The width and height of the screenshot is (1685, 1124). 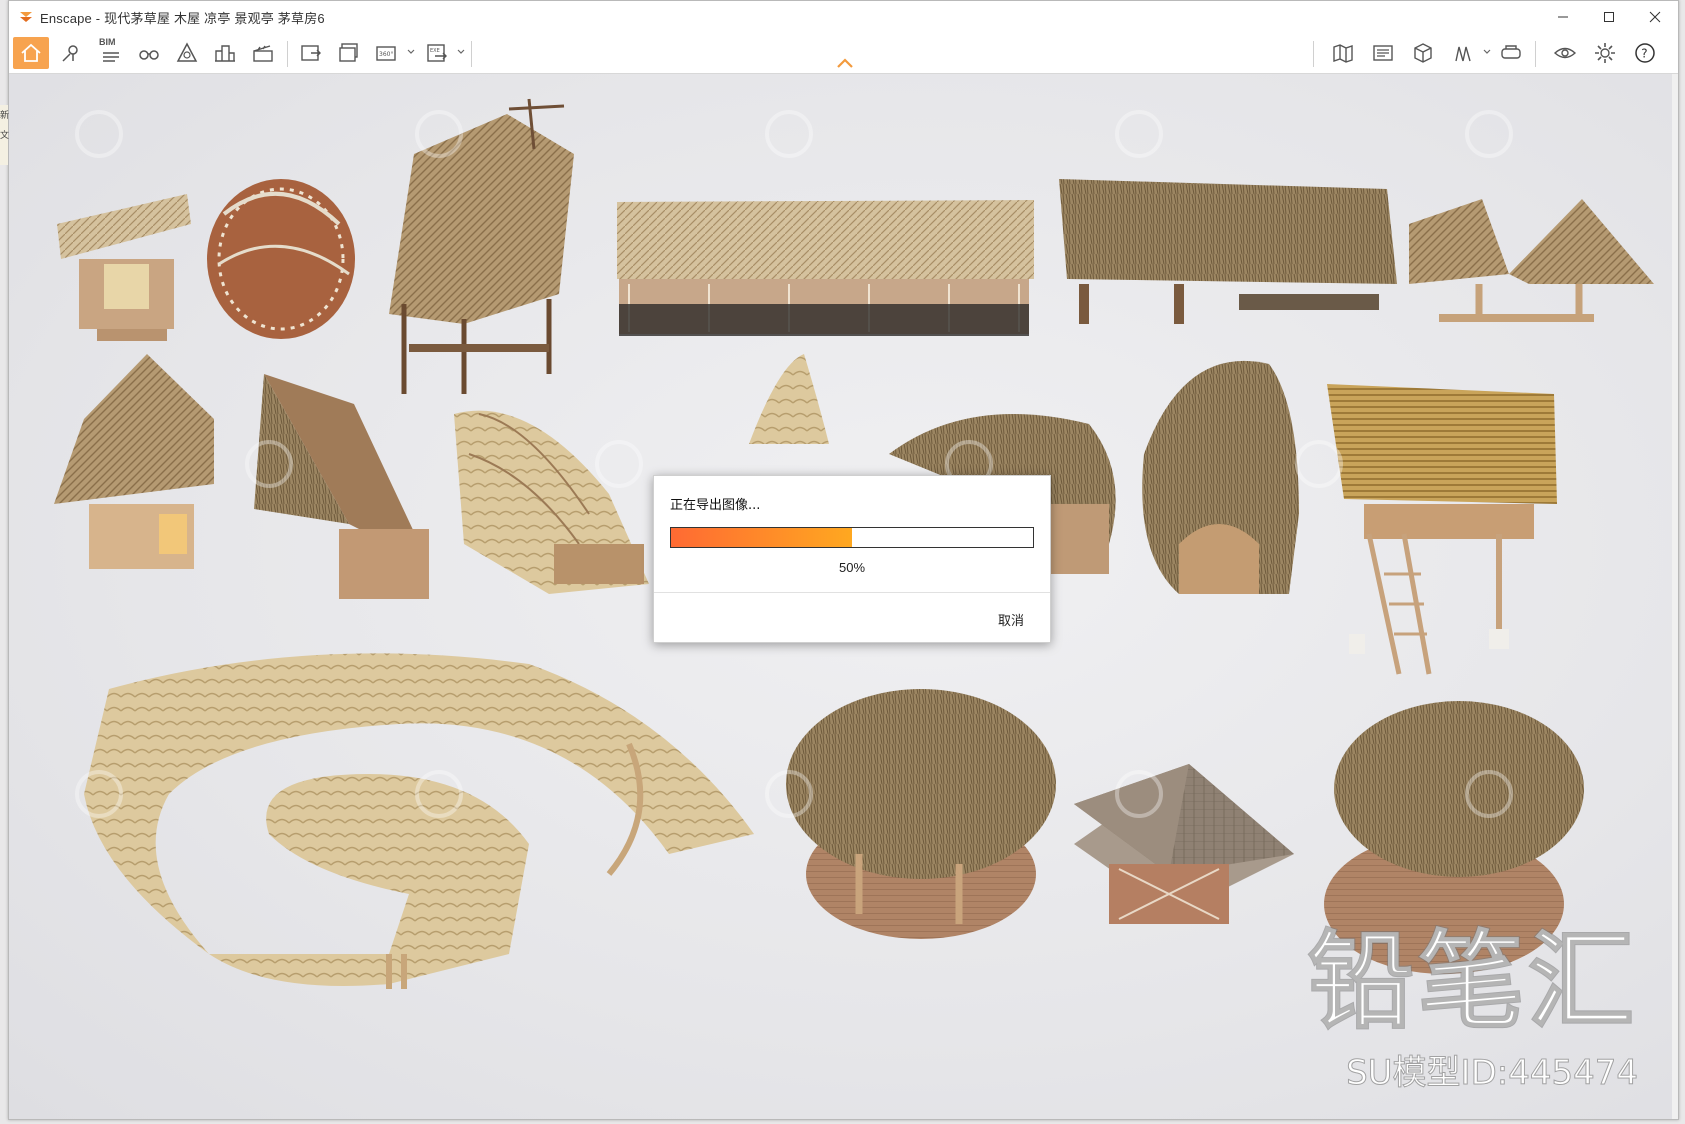 I want to click on screenshot-button, so click(x=311, y=53).